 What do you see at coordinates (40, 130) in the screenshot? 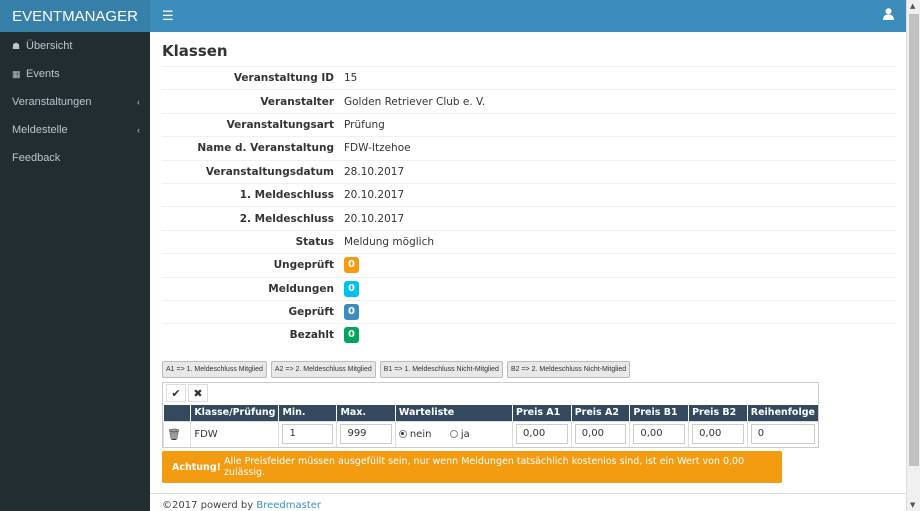
I see `sidebar-item-label: Meldestelle` at bounding box center [40, 130].